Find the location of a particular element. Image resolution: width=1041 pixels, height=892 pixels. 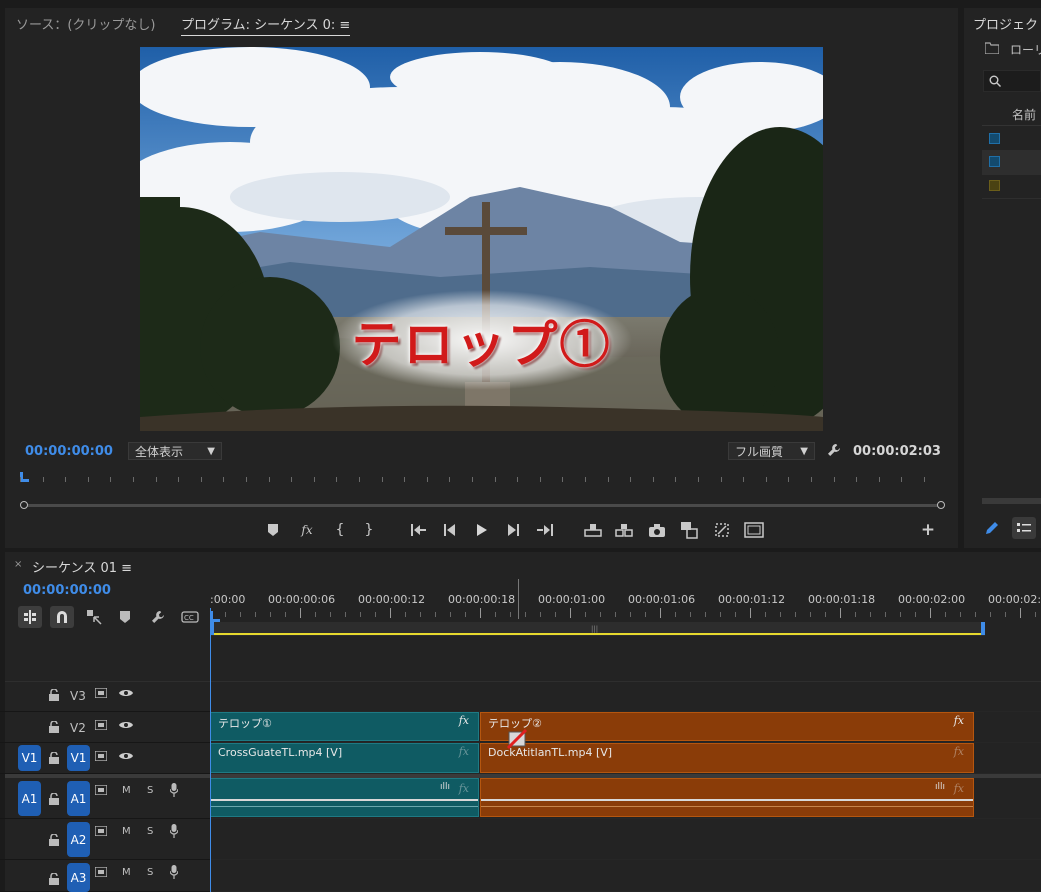

snap-magnet-icon is located at coordinates (62, 617).